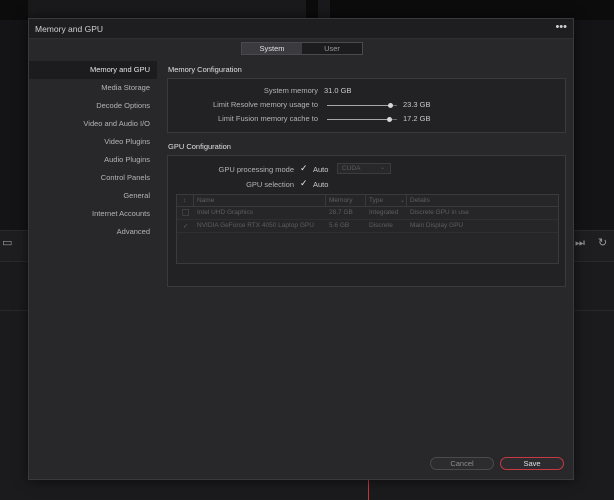 Image resolution: width=614 pixels, height=500 pixels. Describe the element at coordinates (341, 212) in the screenshot. I see `gpu-memory: 28.7 GB` at that location.